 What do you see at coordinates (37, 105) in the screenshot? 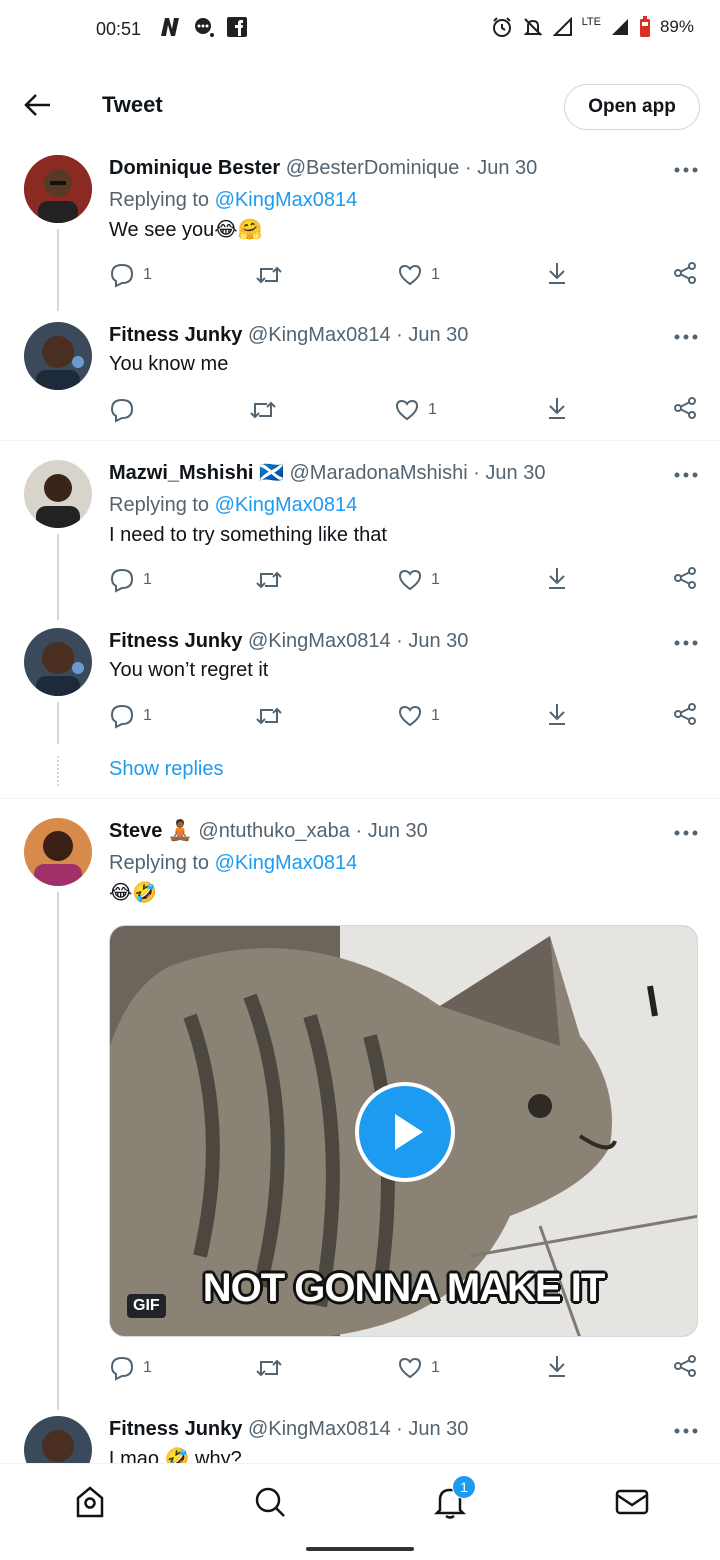
I see `back-arrow-icon` at bounding box center [37, 105].